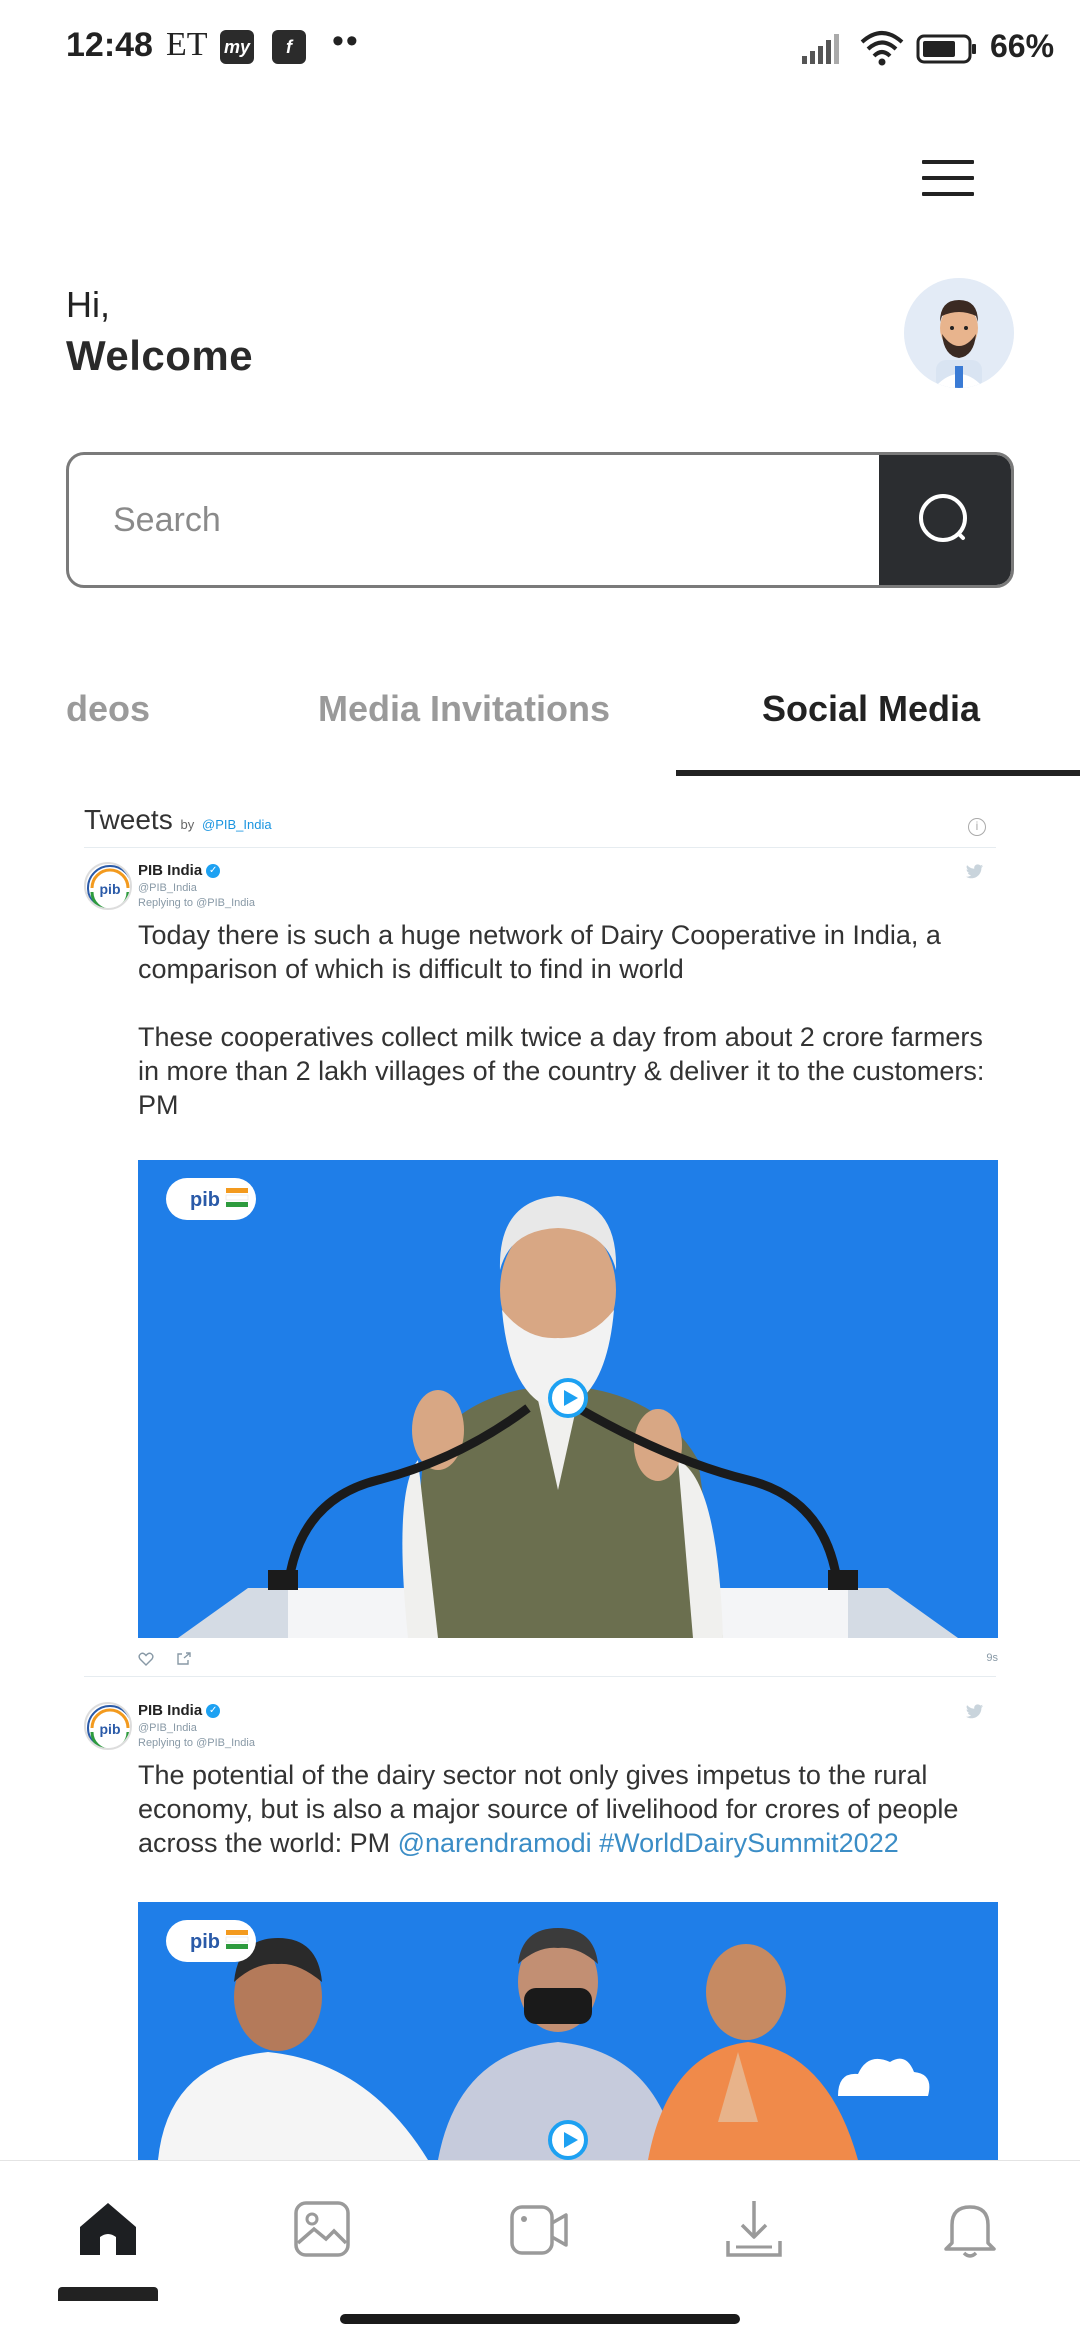  I want to click on video-icon, so click(539, 2230).